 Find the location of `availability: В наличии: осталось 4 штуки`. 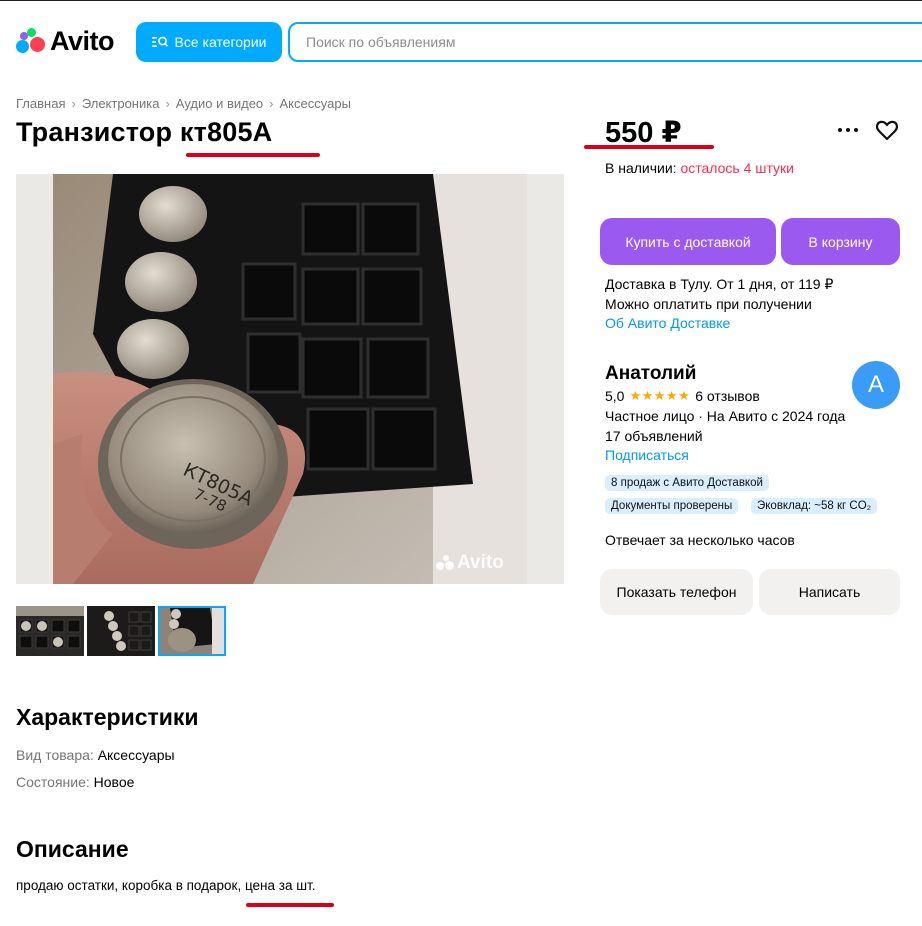

availability: В наличии: осталось 4 штуки is located at coordinates (699, 168).